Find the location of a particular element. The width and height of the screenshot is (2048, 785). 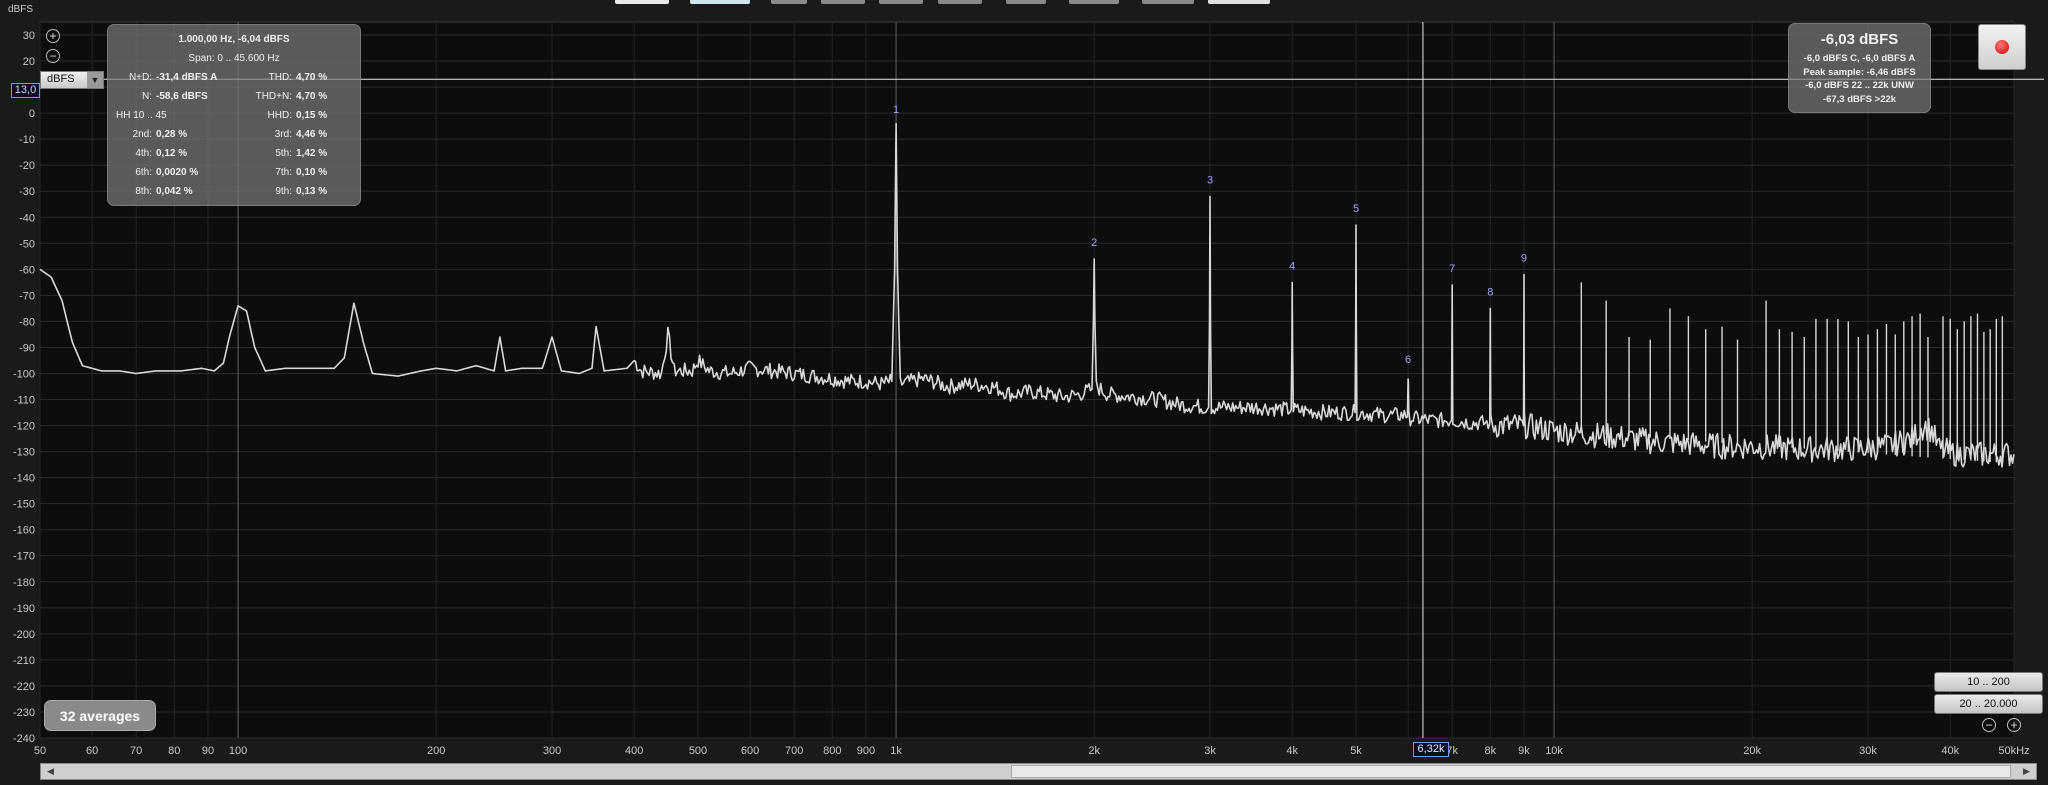

cursor-frequency-readout: 6,32k is located at coordinates (1431, 749).